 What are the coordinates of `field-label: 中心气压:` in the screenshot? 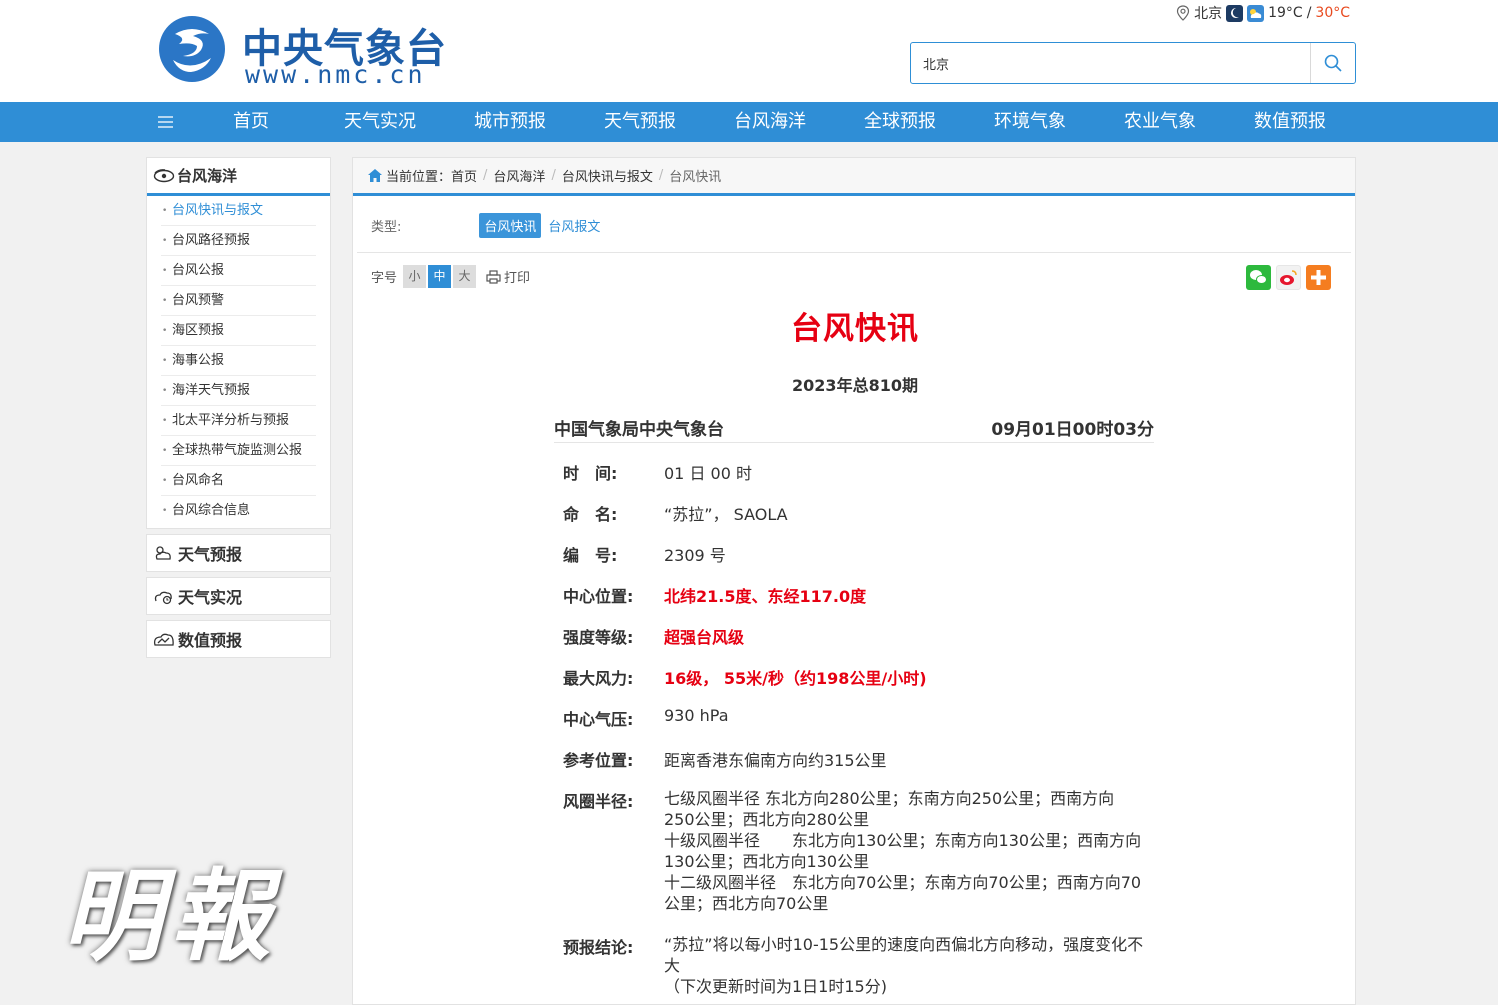 It's located at (598, 719).